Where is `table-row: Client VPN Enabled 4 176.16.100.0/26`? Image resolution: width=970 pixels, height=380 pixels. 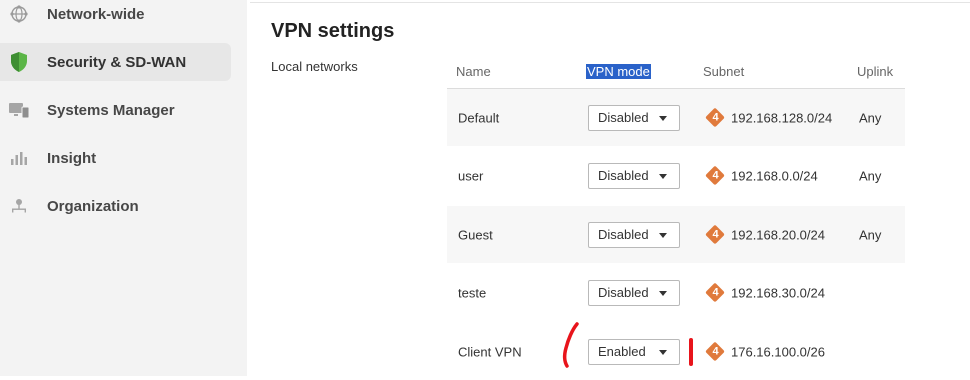
table-row: Client VPN Enabled 4 176.16.100.0/26 is located at coordinates (676, 351).